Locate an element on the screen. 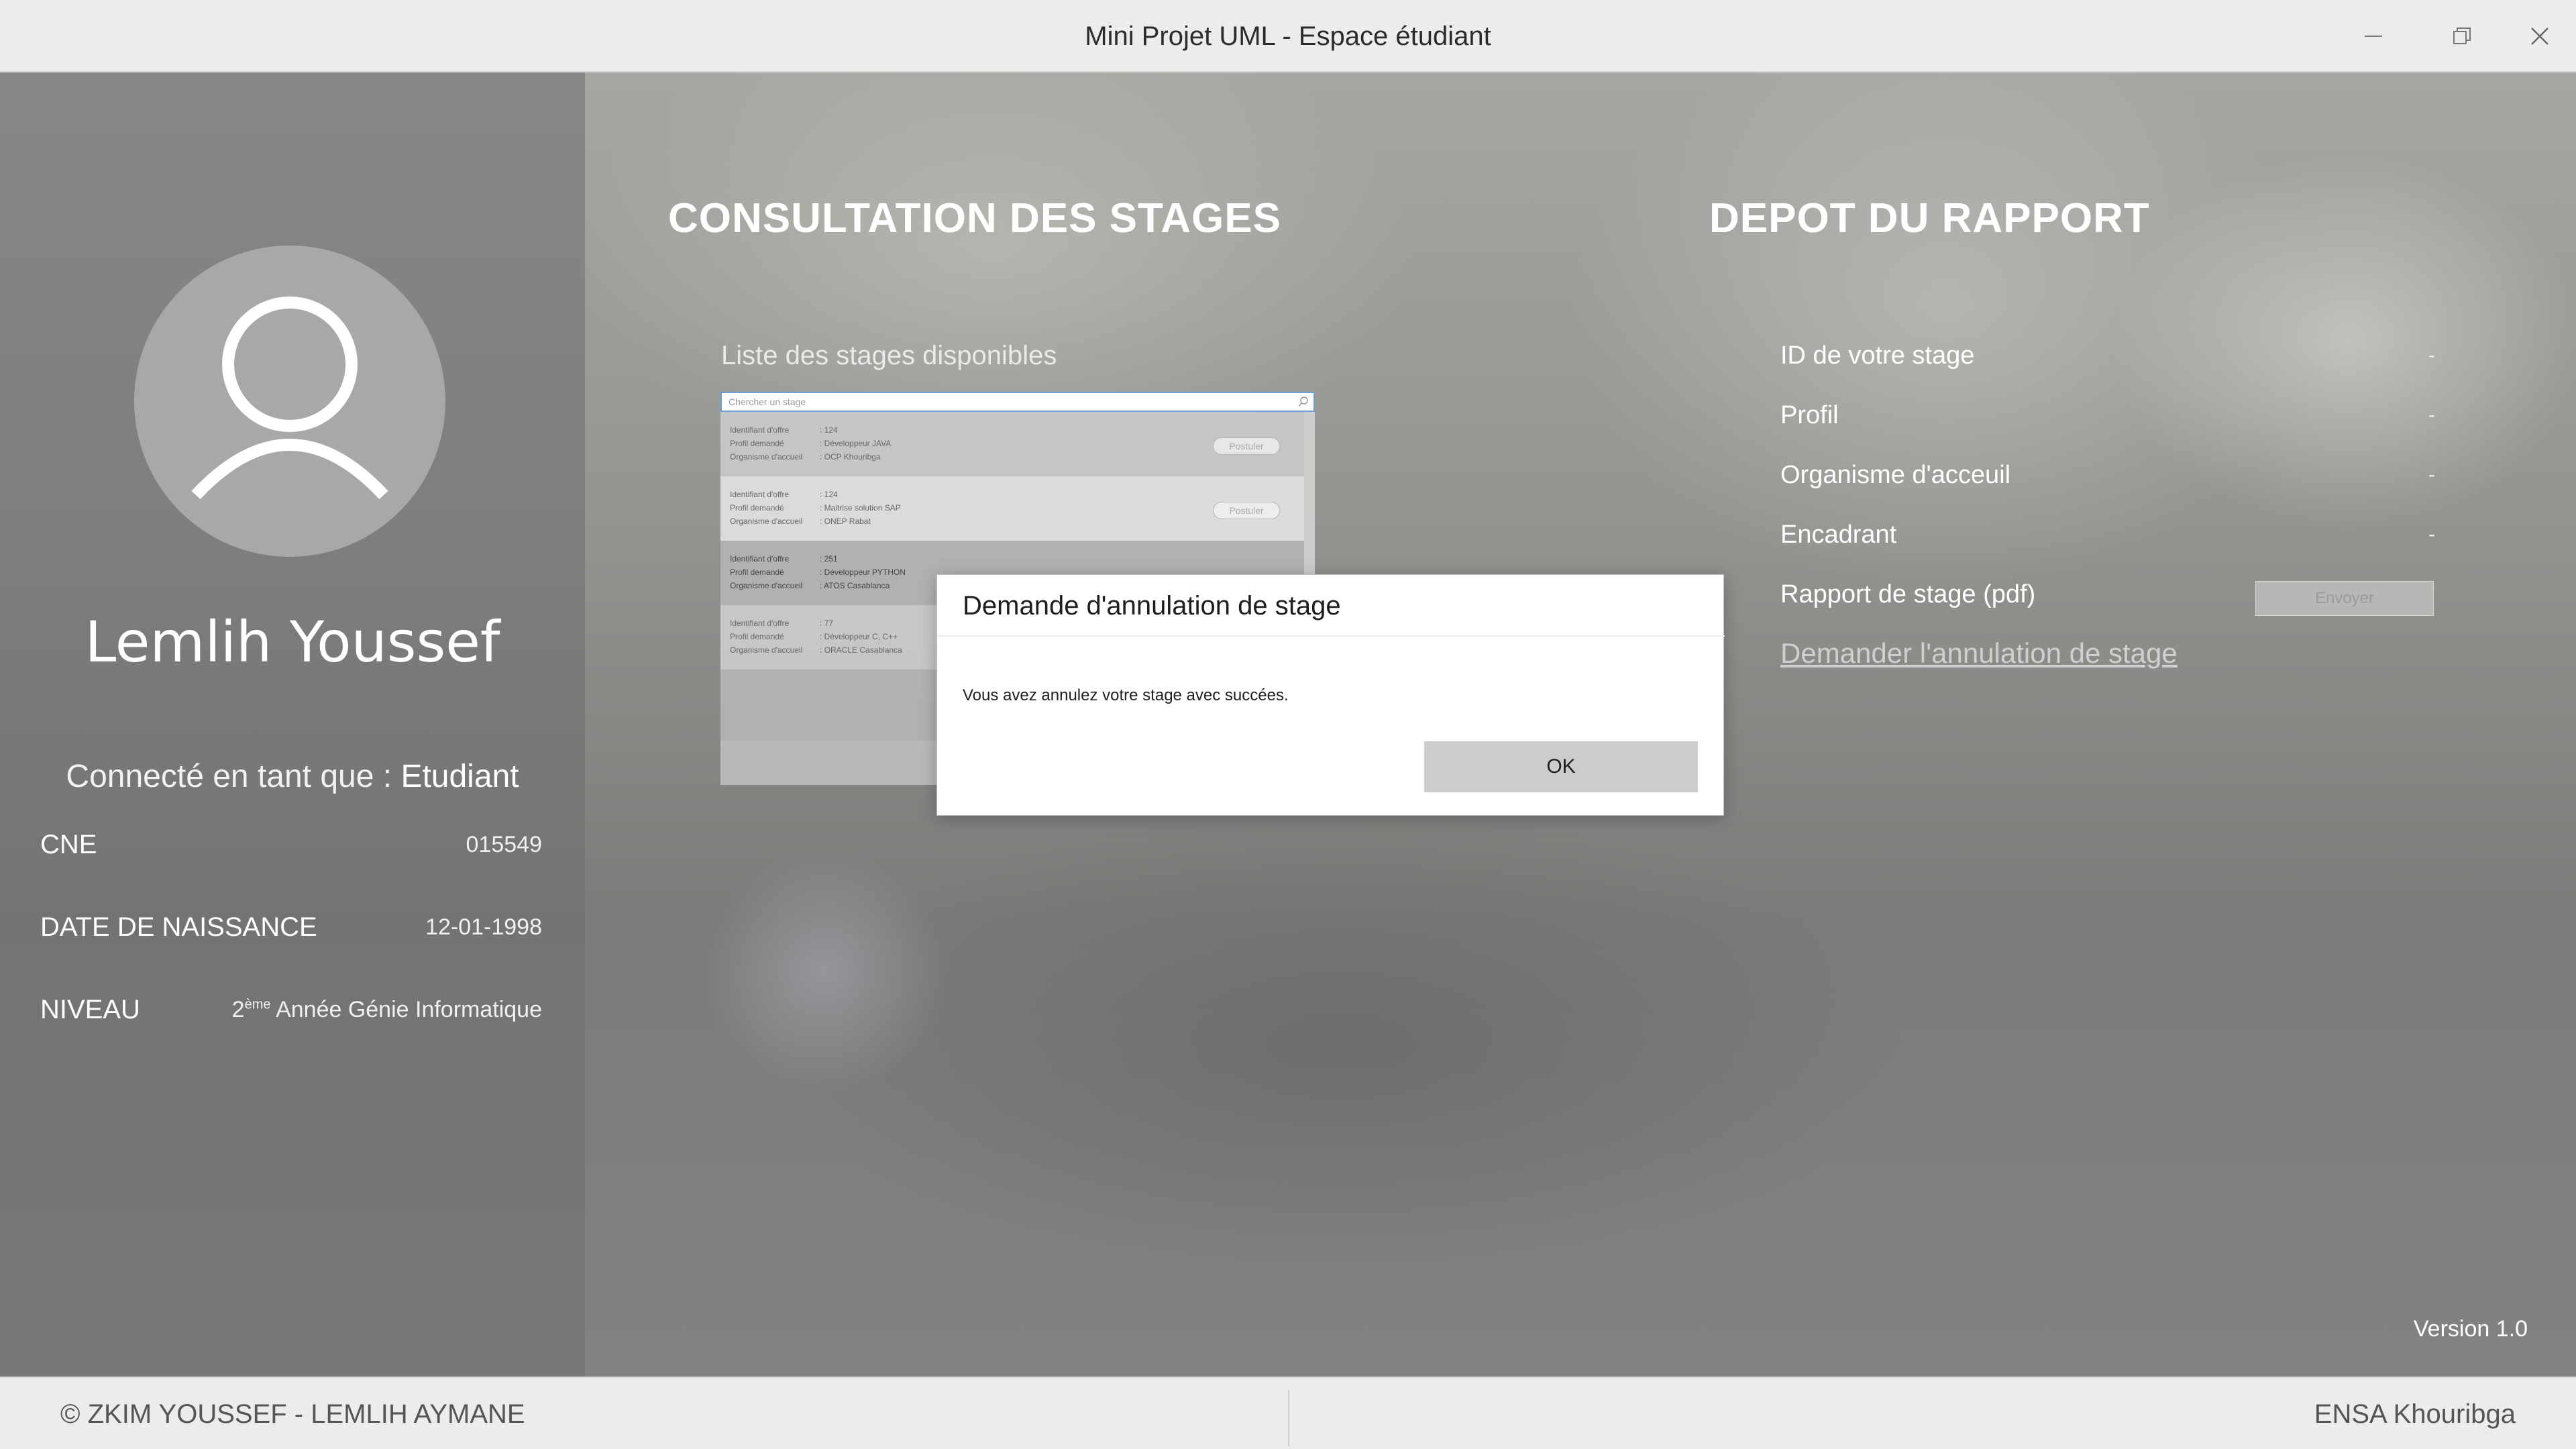 Image resolution: width=2576 pixels, height=1449 pixels. user-name: Lemlih Youssef is located at coordinates (292, 642).